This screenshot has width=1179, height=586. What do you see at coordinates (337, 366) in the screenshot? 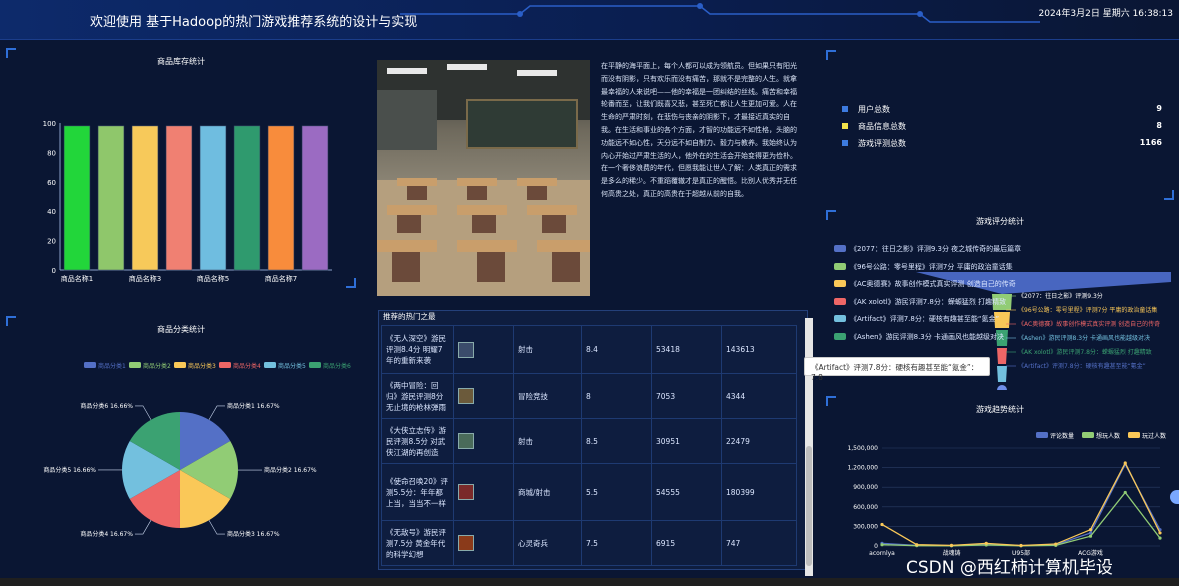
I see `legend-label: 商品分类6` at bounding box center [337, 366].